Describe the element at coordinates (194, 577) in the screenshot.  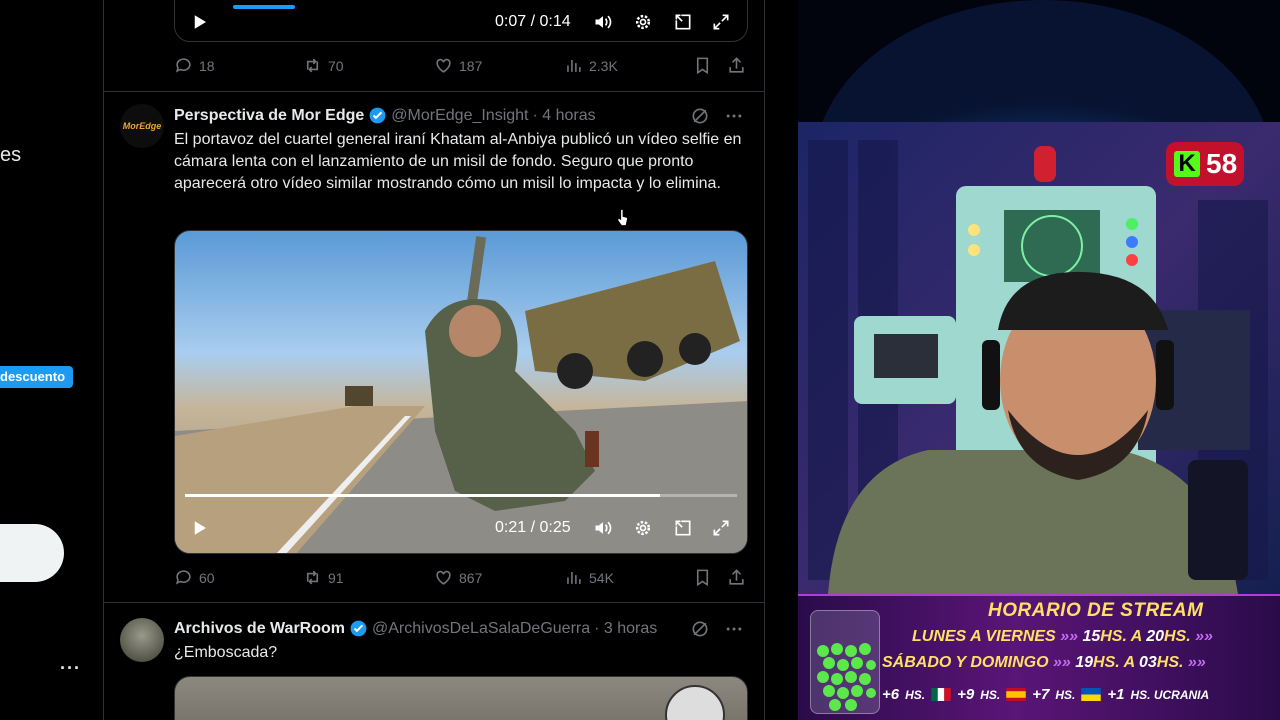
I see `reply-button: 60` at that location.